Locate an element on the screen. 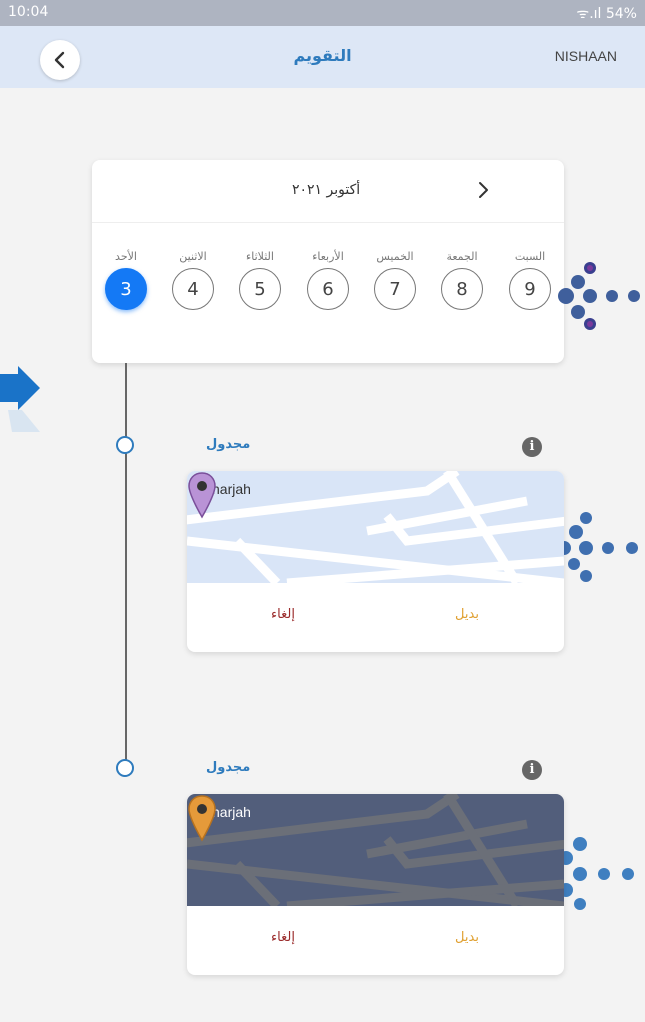 This screenshot has height=1022, width=645. calendar-header: أكتوبر ٢٠٢١ is located at coordinates (328, 191).